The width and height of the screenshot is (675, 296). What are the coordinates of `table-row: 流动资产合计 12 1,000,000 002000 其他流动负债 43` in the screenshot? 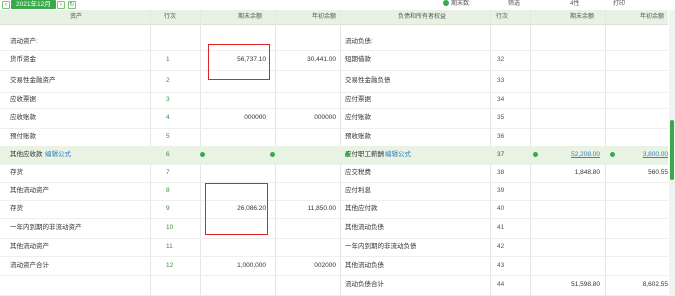 It's located at (334, 266).